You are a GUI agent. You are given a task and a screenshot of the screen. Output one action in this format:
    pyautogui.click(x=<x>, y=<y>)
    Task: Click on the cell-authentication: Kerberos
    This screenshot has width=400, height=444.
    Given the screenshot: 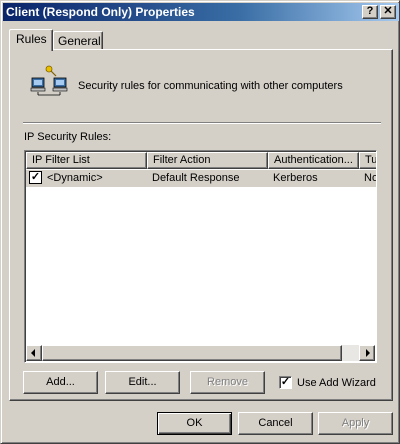 What is the action you would take?
    pyautogui.click(x=295, y=178)
    